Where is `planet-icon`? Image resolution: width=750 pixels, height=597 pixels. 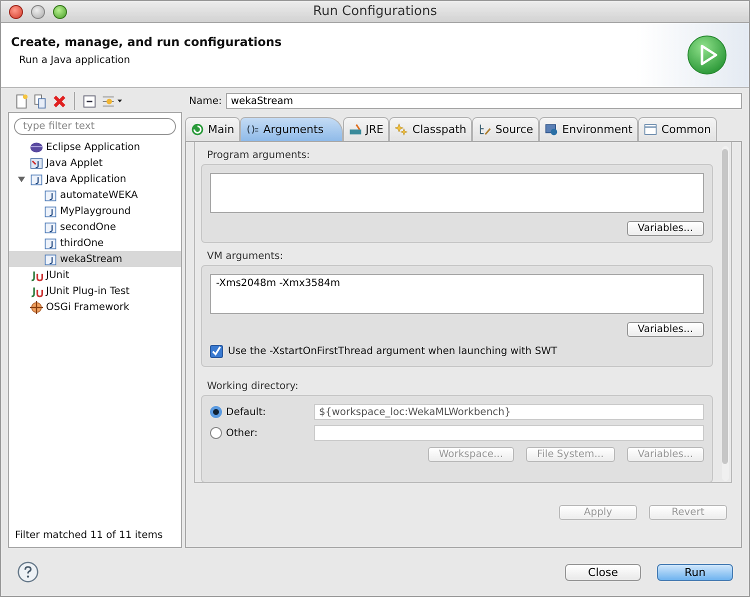
planet-icon is located at coordinates (36, 147).